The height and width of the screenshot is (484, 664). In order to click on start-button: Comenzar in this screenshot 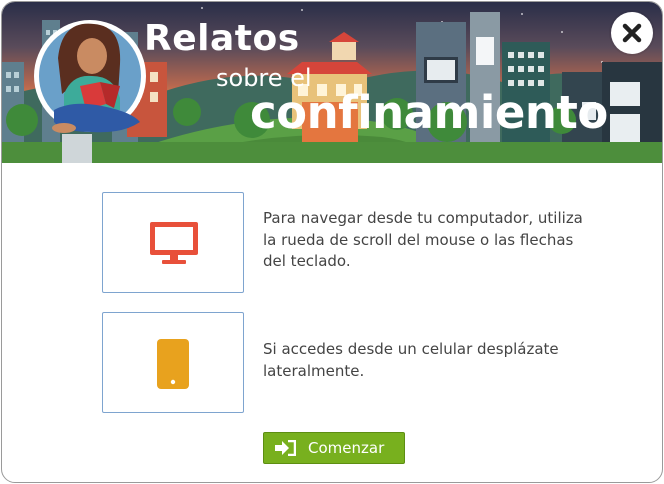, I will do `click(334, 448)`.